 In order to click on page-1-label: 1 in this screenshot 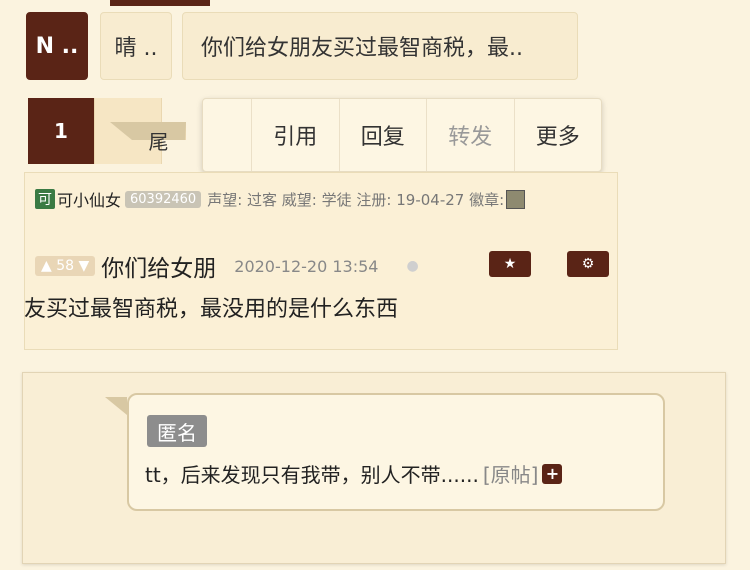, I will do `click(61, 131)`.